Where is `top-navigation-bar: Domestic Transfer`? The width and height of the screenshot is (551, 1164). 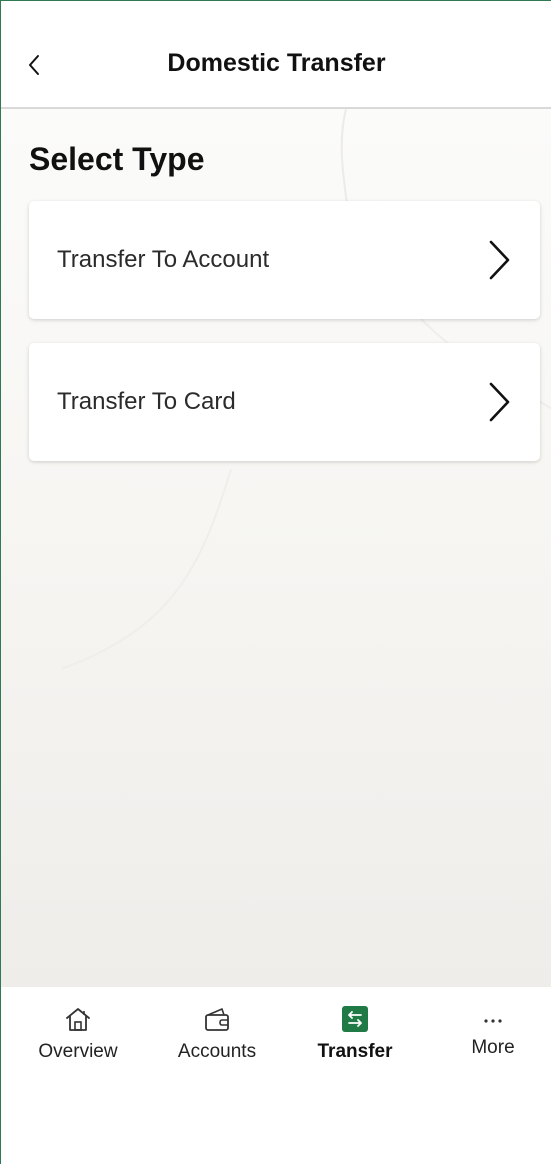
top-navigation-bar: Domestic Transfer is located at coordinates (276, 55).